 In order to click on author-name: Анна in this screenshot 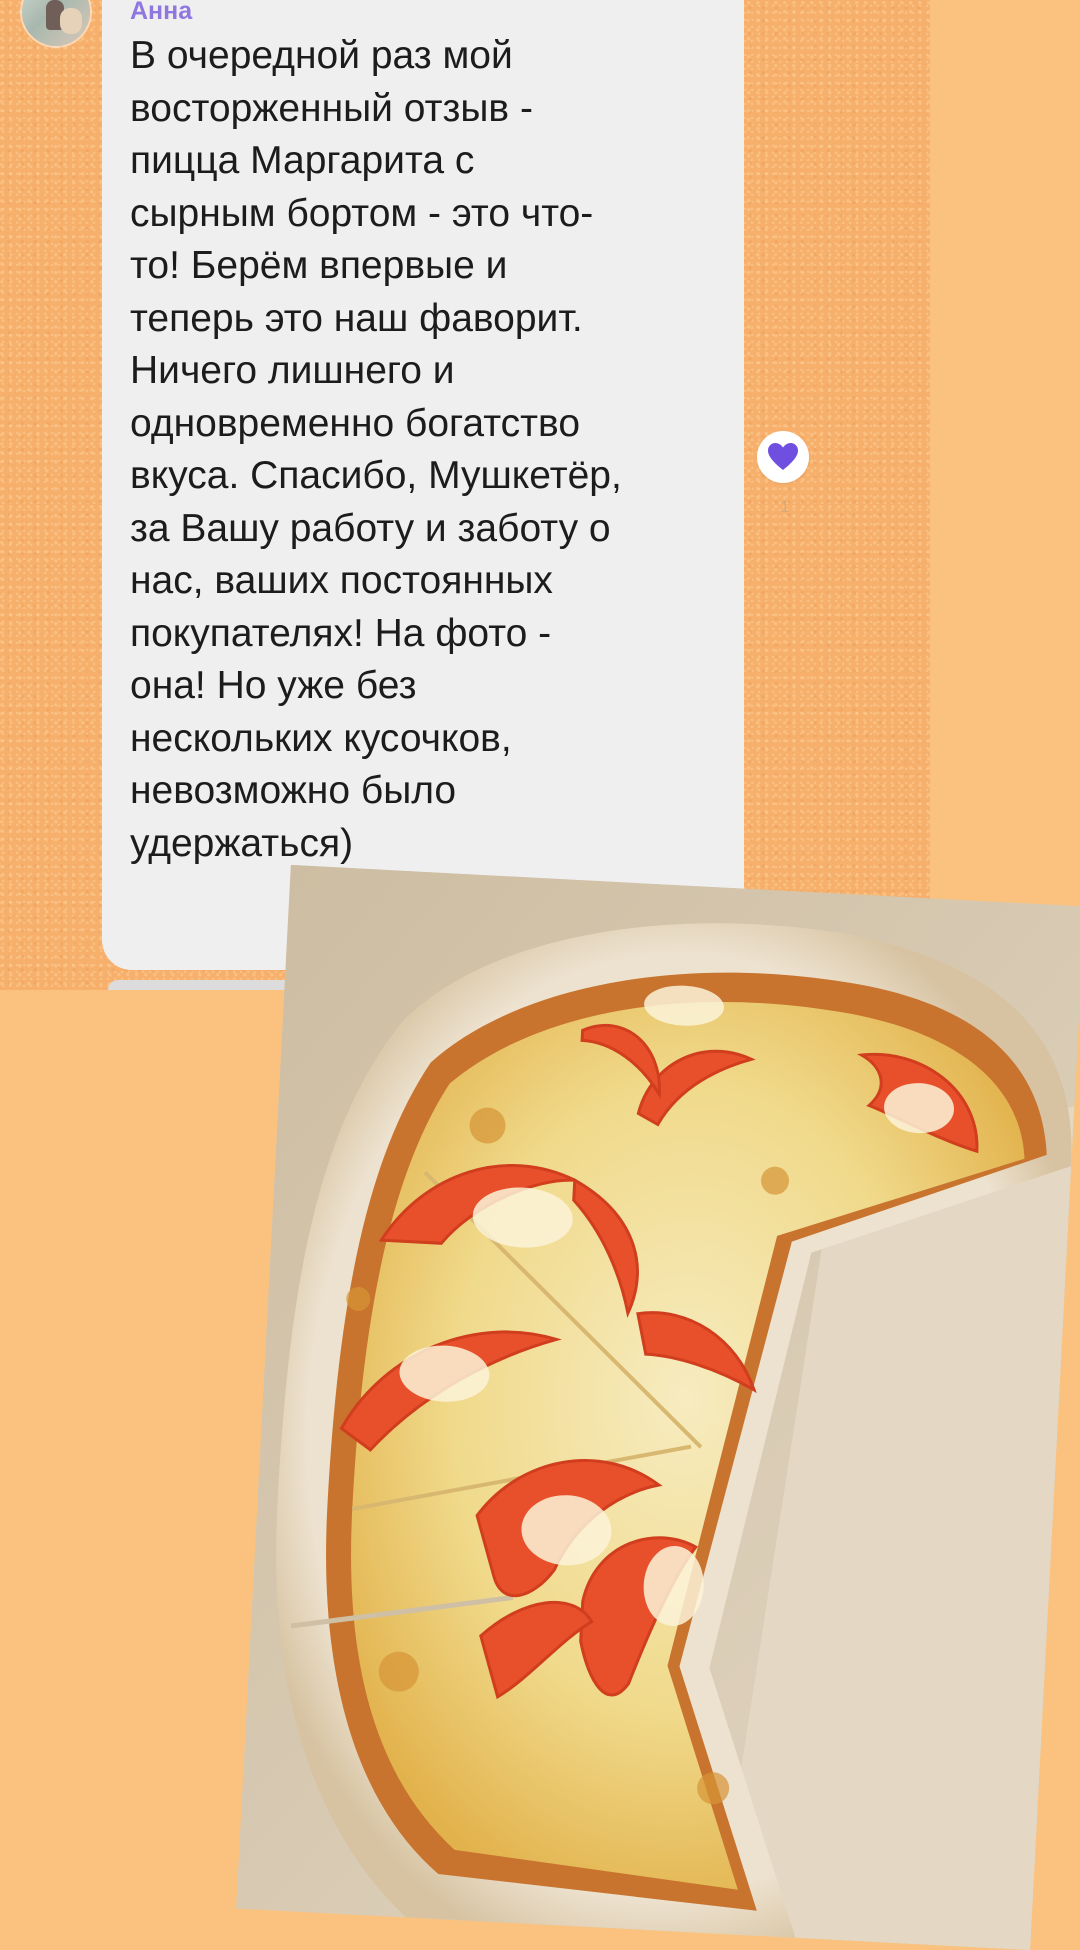, I will do `click(161, 13)`.